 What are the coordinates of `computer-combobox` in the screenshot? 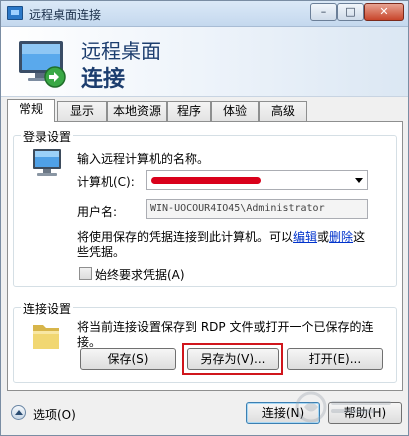 It's located at (257, 180).